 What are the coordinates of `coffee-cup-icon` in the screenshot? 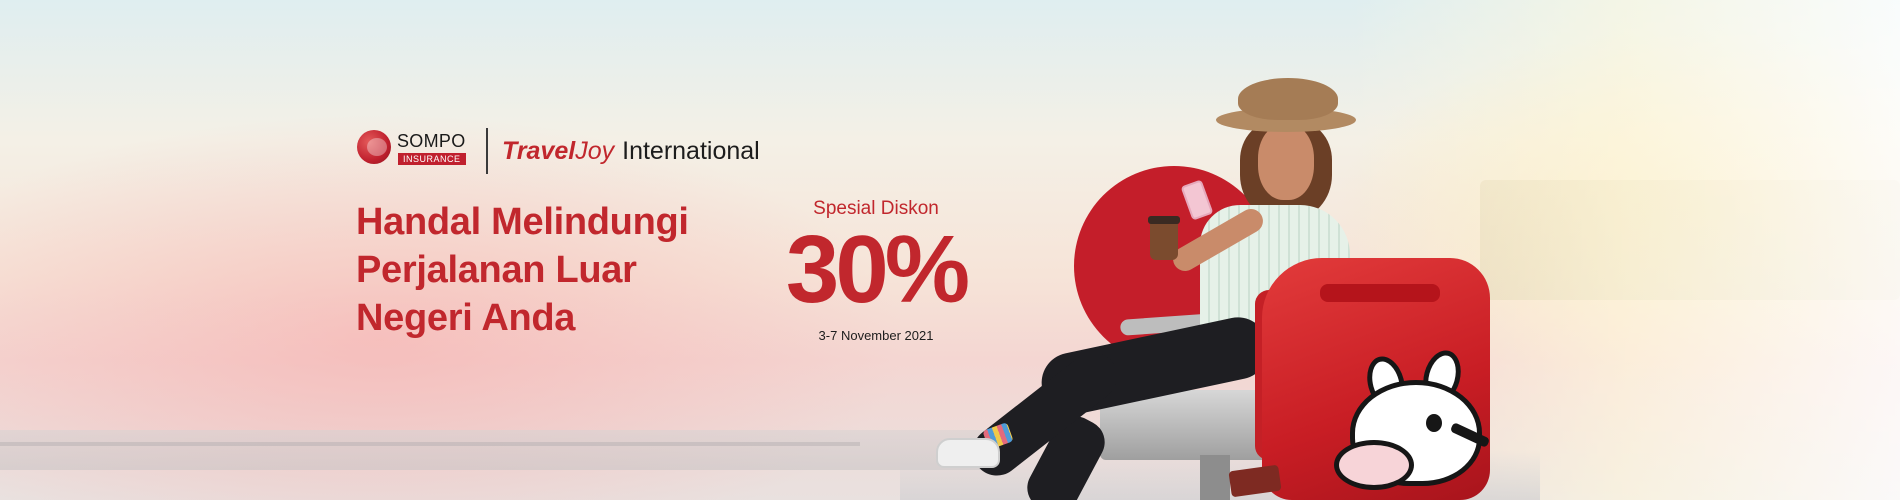 It's located at (1164, 238).